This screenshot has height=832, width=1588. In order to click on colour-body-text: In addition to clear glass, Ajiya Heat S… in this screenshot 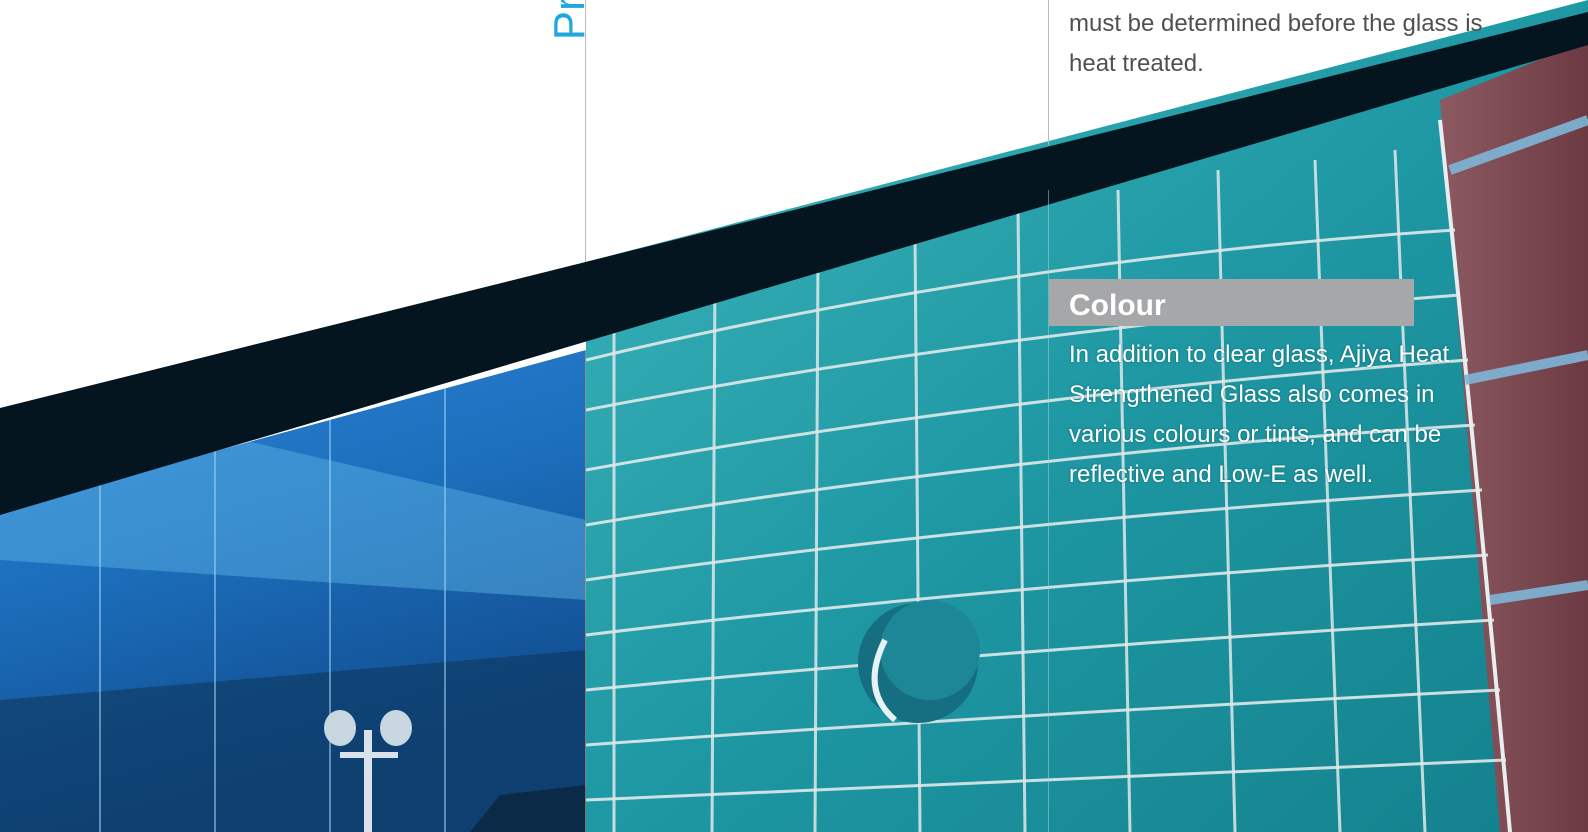, I will do `click(1259, 414)`.